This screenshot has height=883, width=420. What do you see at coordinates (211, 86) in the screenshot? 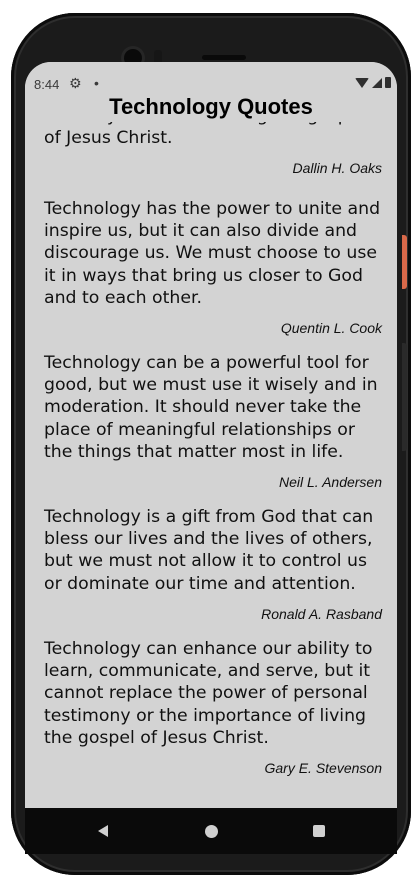
I see `status-bar: 8:44 ⚙ •` at bounding box center [211, 86].